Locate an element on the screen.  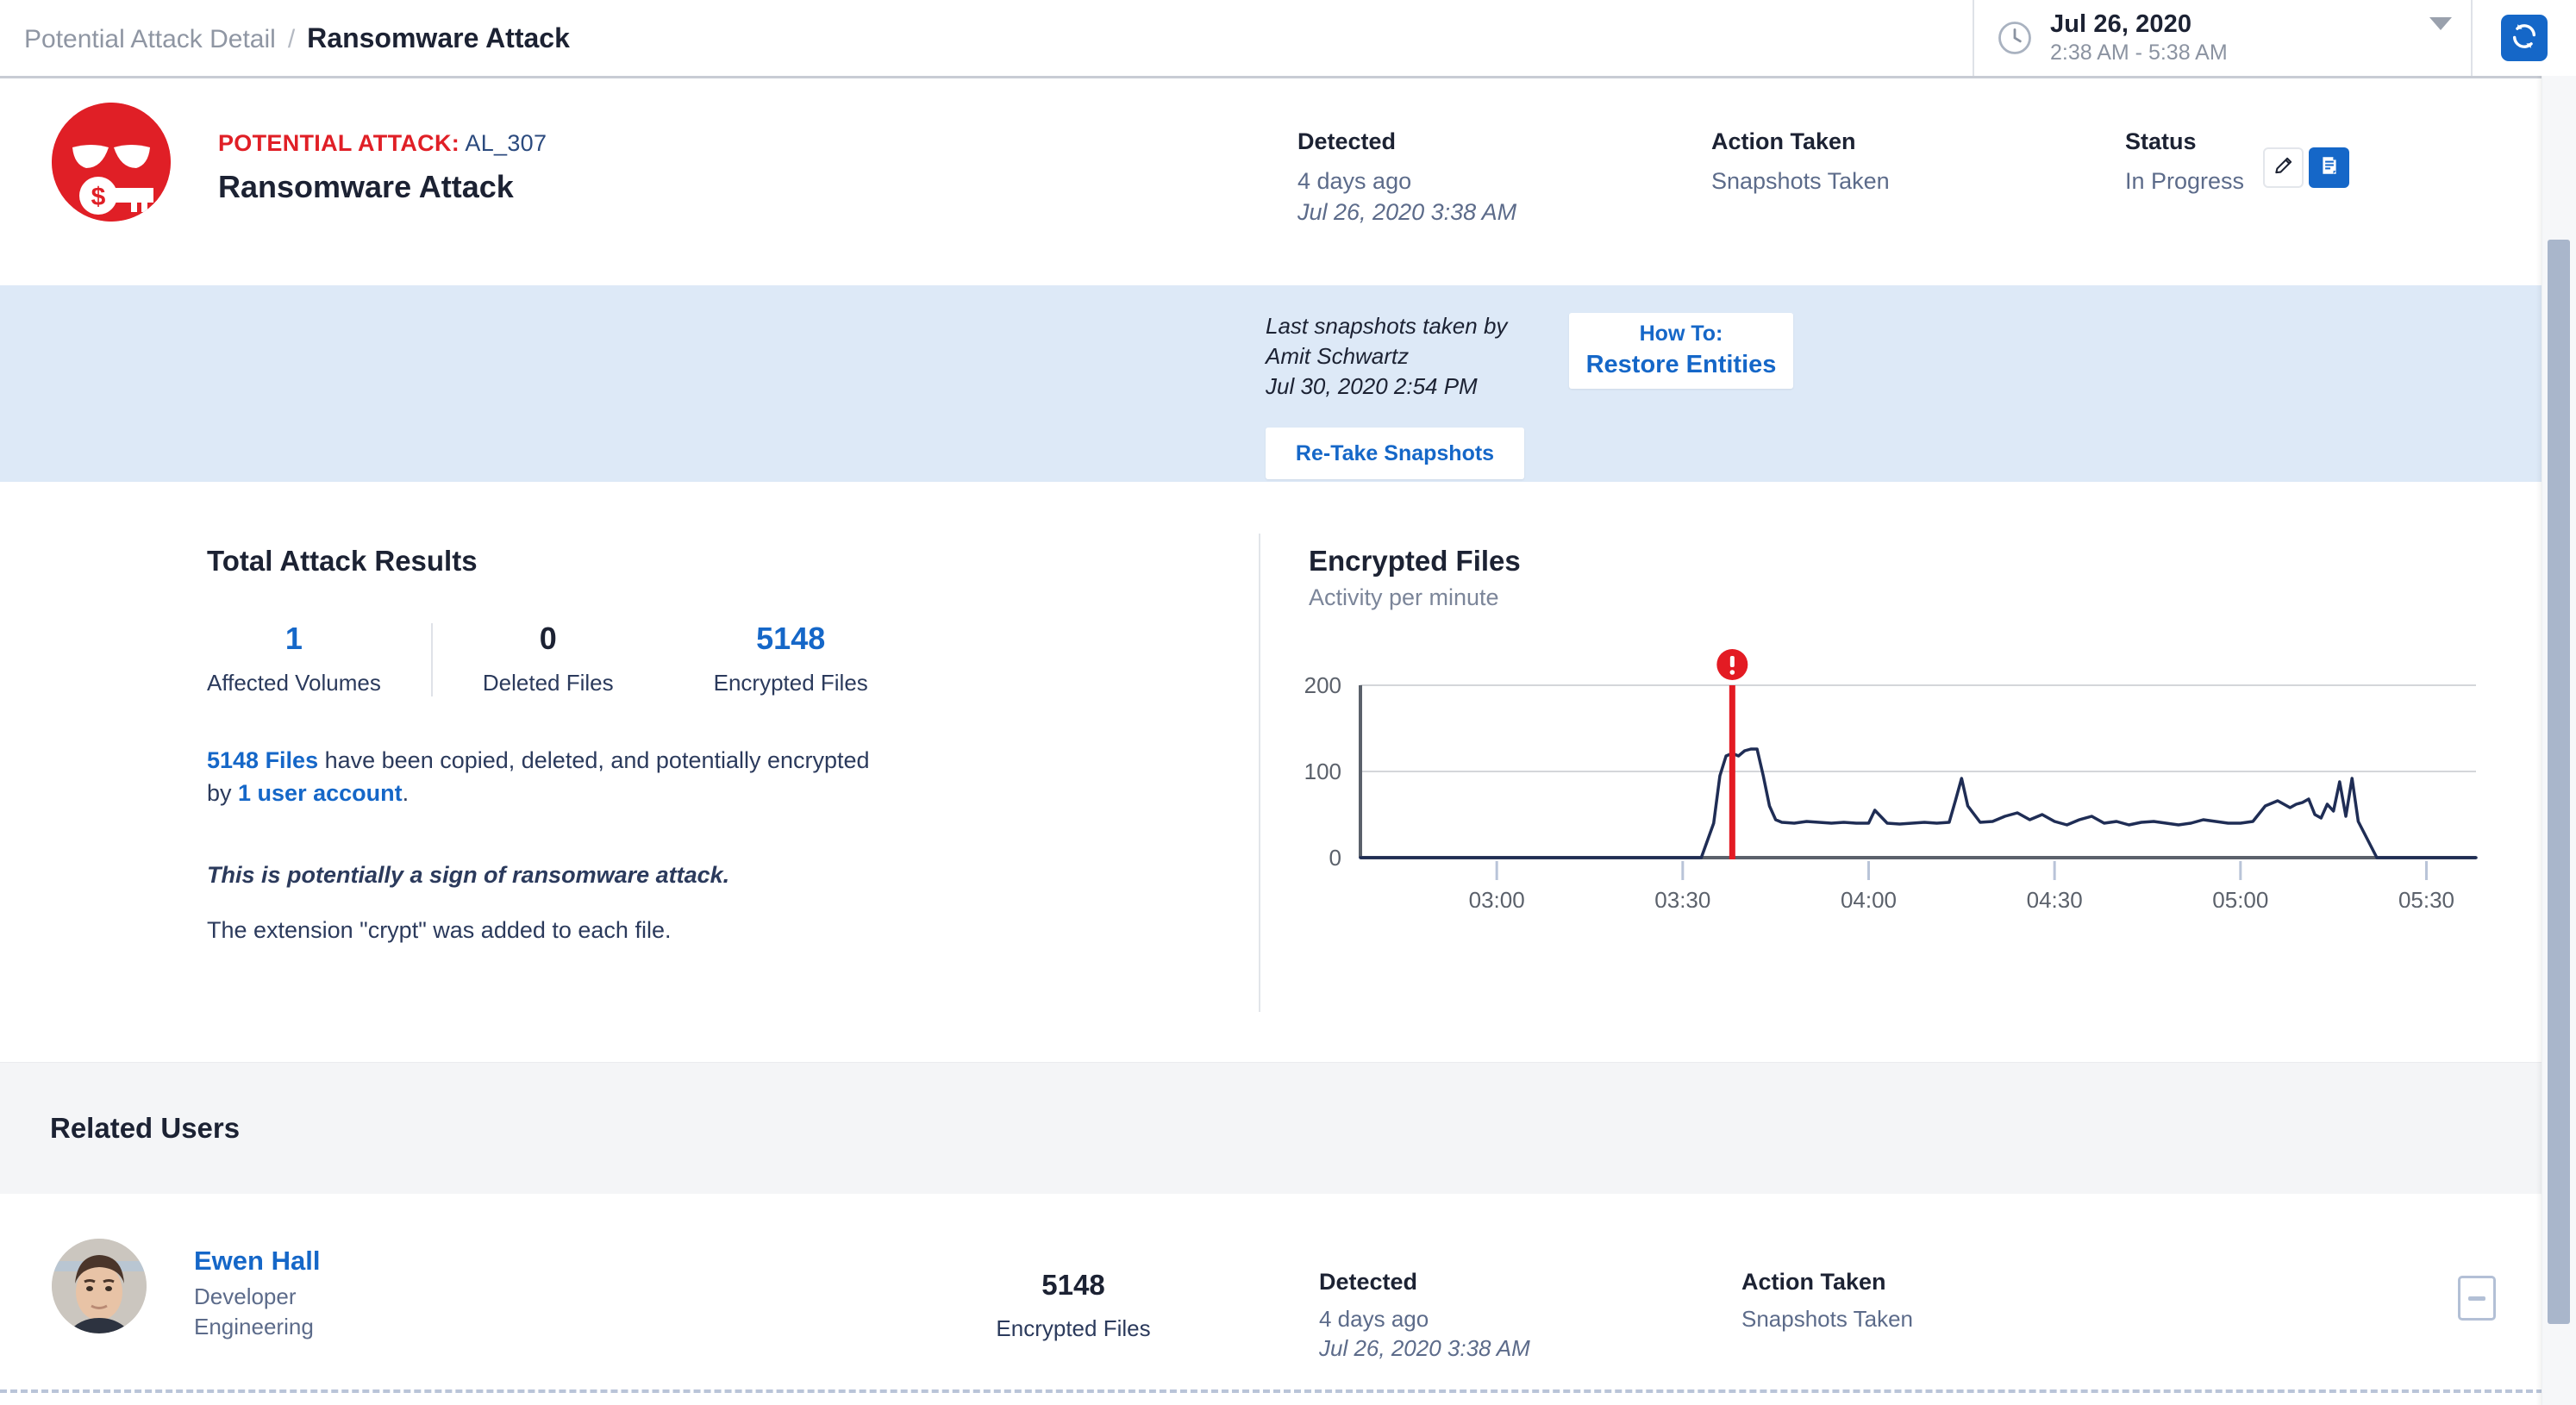
related-user-row: Ewen Hall Developer Engineering is located at coordinates (1271, 1300).